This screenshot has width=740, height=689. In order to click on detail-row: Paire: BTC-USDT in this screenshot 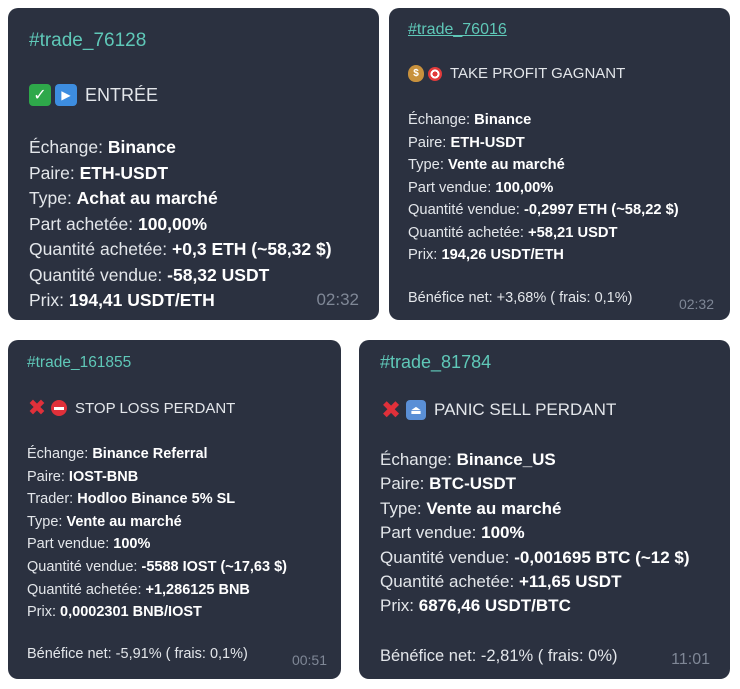, I will do `click(448, 484)`.